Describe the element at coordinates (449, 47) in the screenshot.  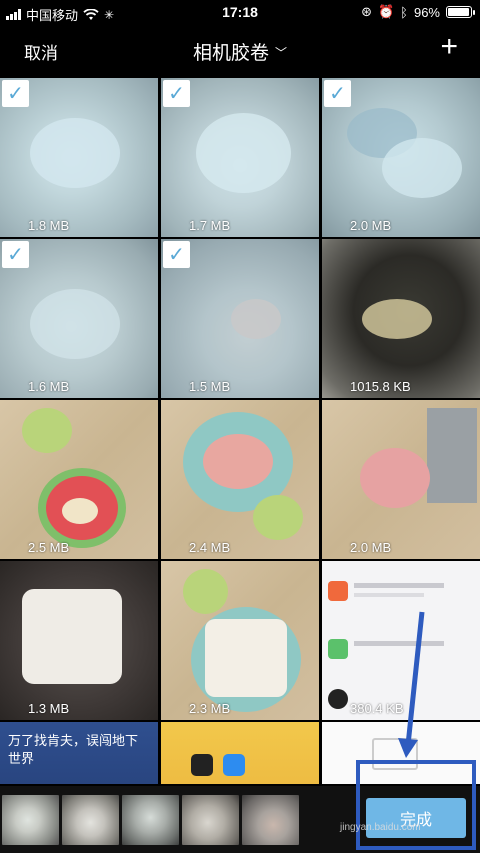
I see `add-button: +` at that location.